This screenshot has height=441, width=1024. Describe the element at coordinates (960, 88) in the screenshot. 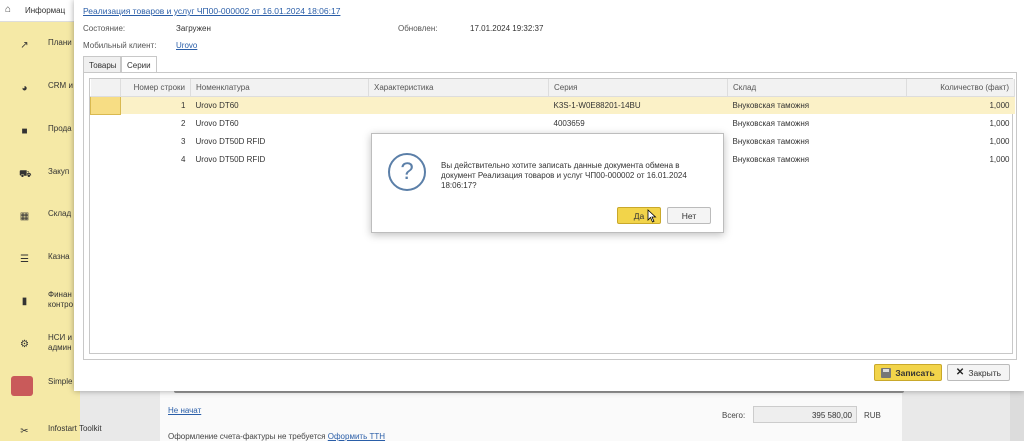

I see `column-header: Количество (факт)` at that location.